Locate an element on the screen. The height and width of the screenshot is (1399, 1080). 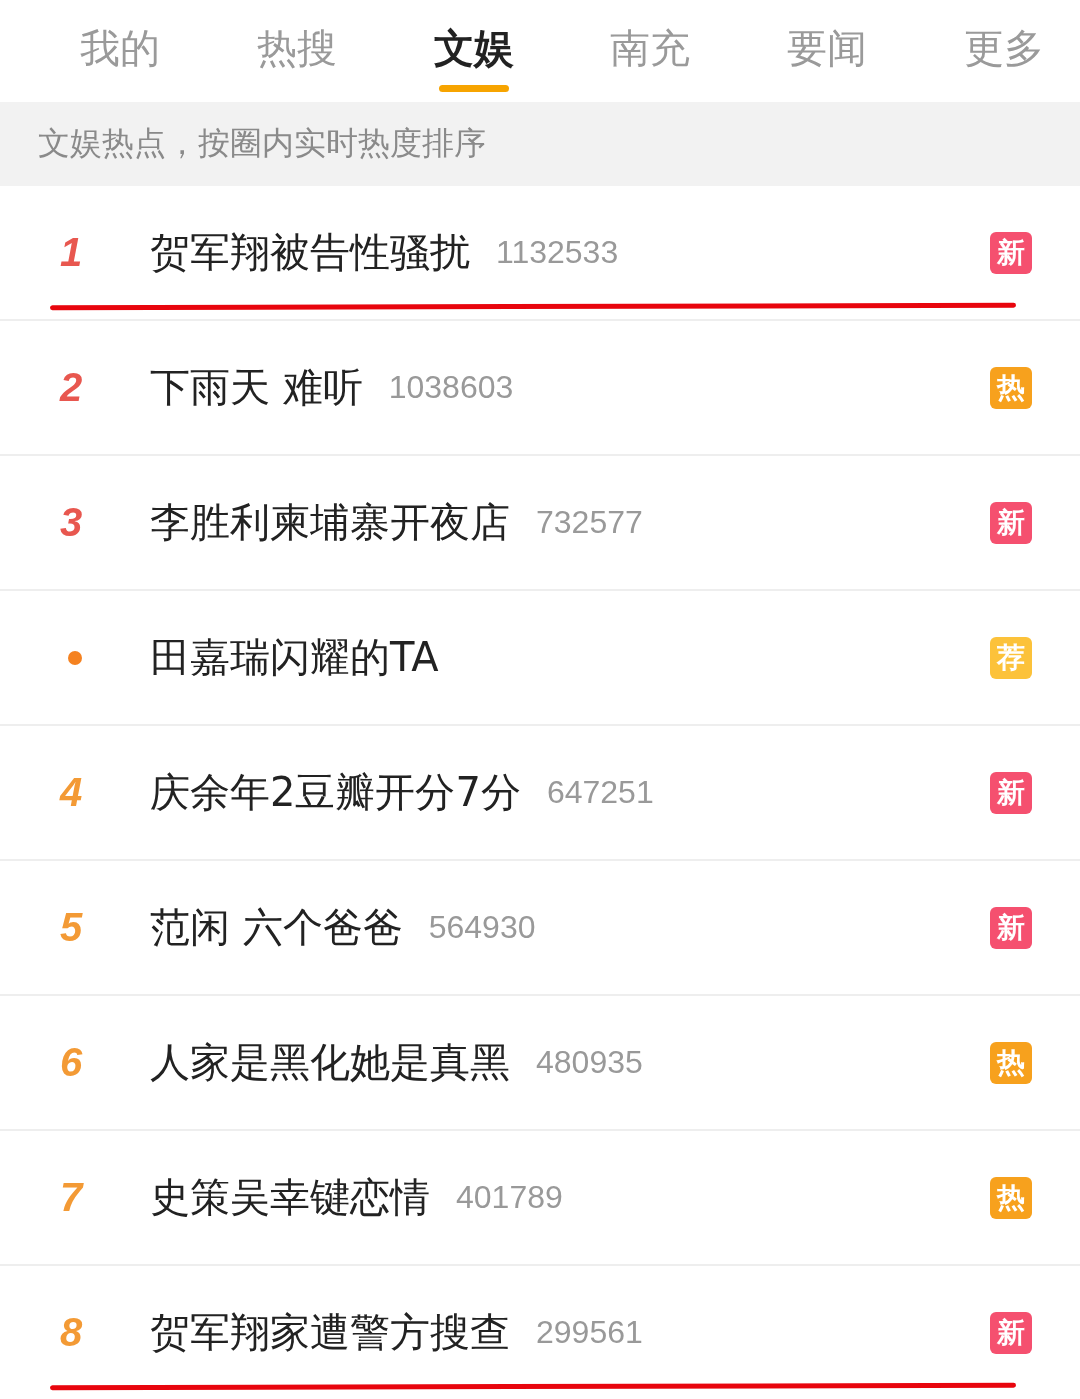
rank-number: 3 is located at coordinates (71, 522).